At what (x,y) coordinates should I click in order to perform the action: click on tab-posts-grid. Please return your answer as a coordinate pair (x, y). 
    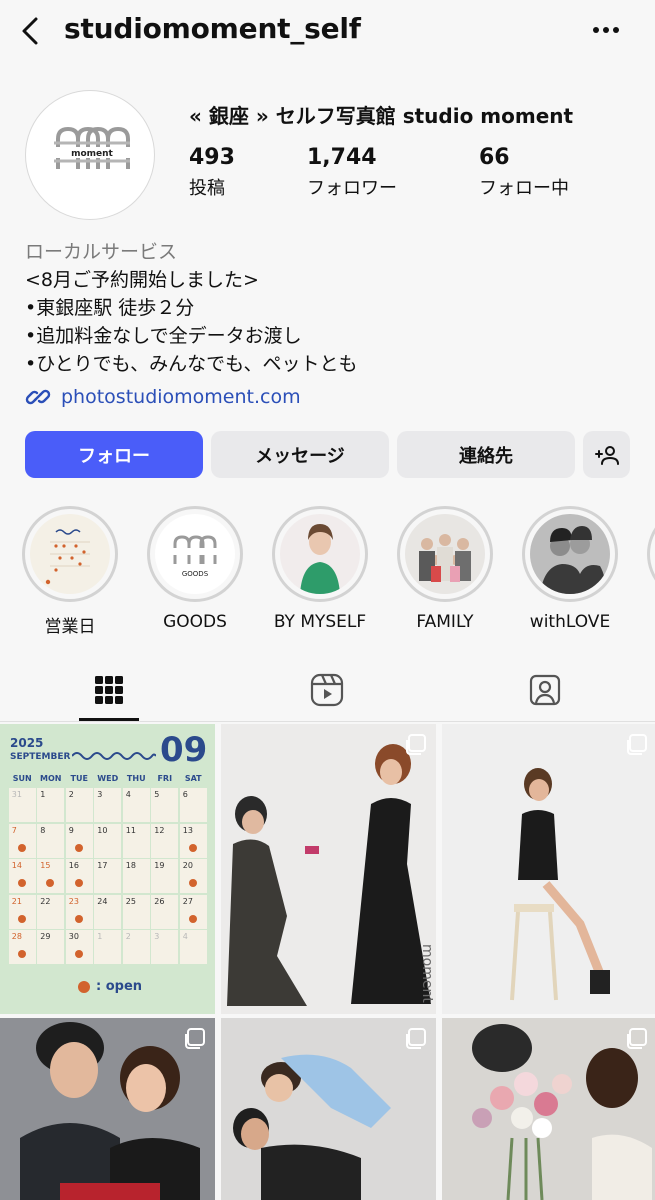
    Looking at the image, I should click on (109, 690).